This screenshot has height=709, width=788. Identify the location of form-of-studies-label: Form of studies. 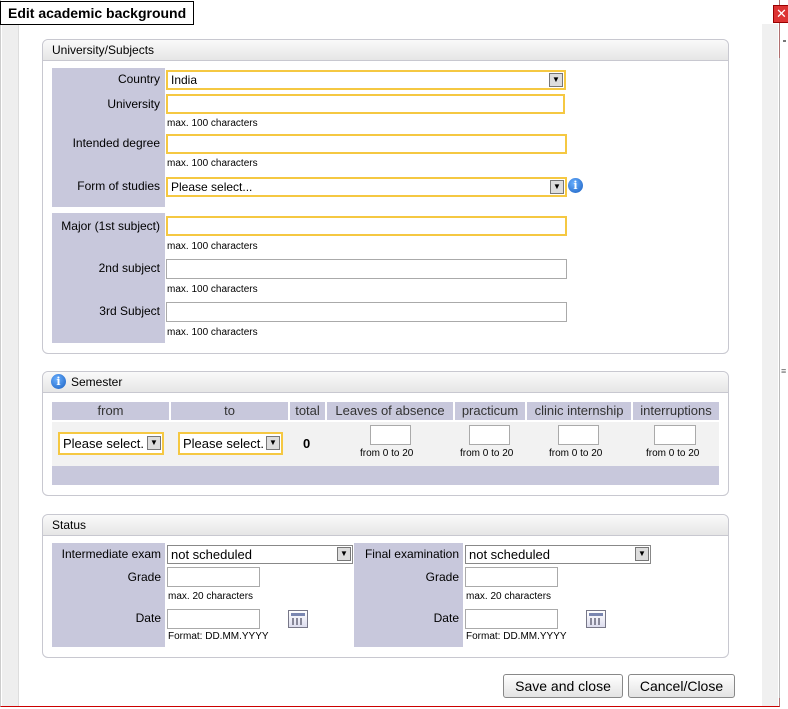
(118, 186).